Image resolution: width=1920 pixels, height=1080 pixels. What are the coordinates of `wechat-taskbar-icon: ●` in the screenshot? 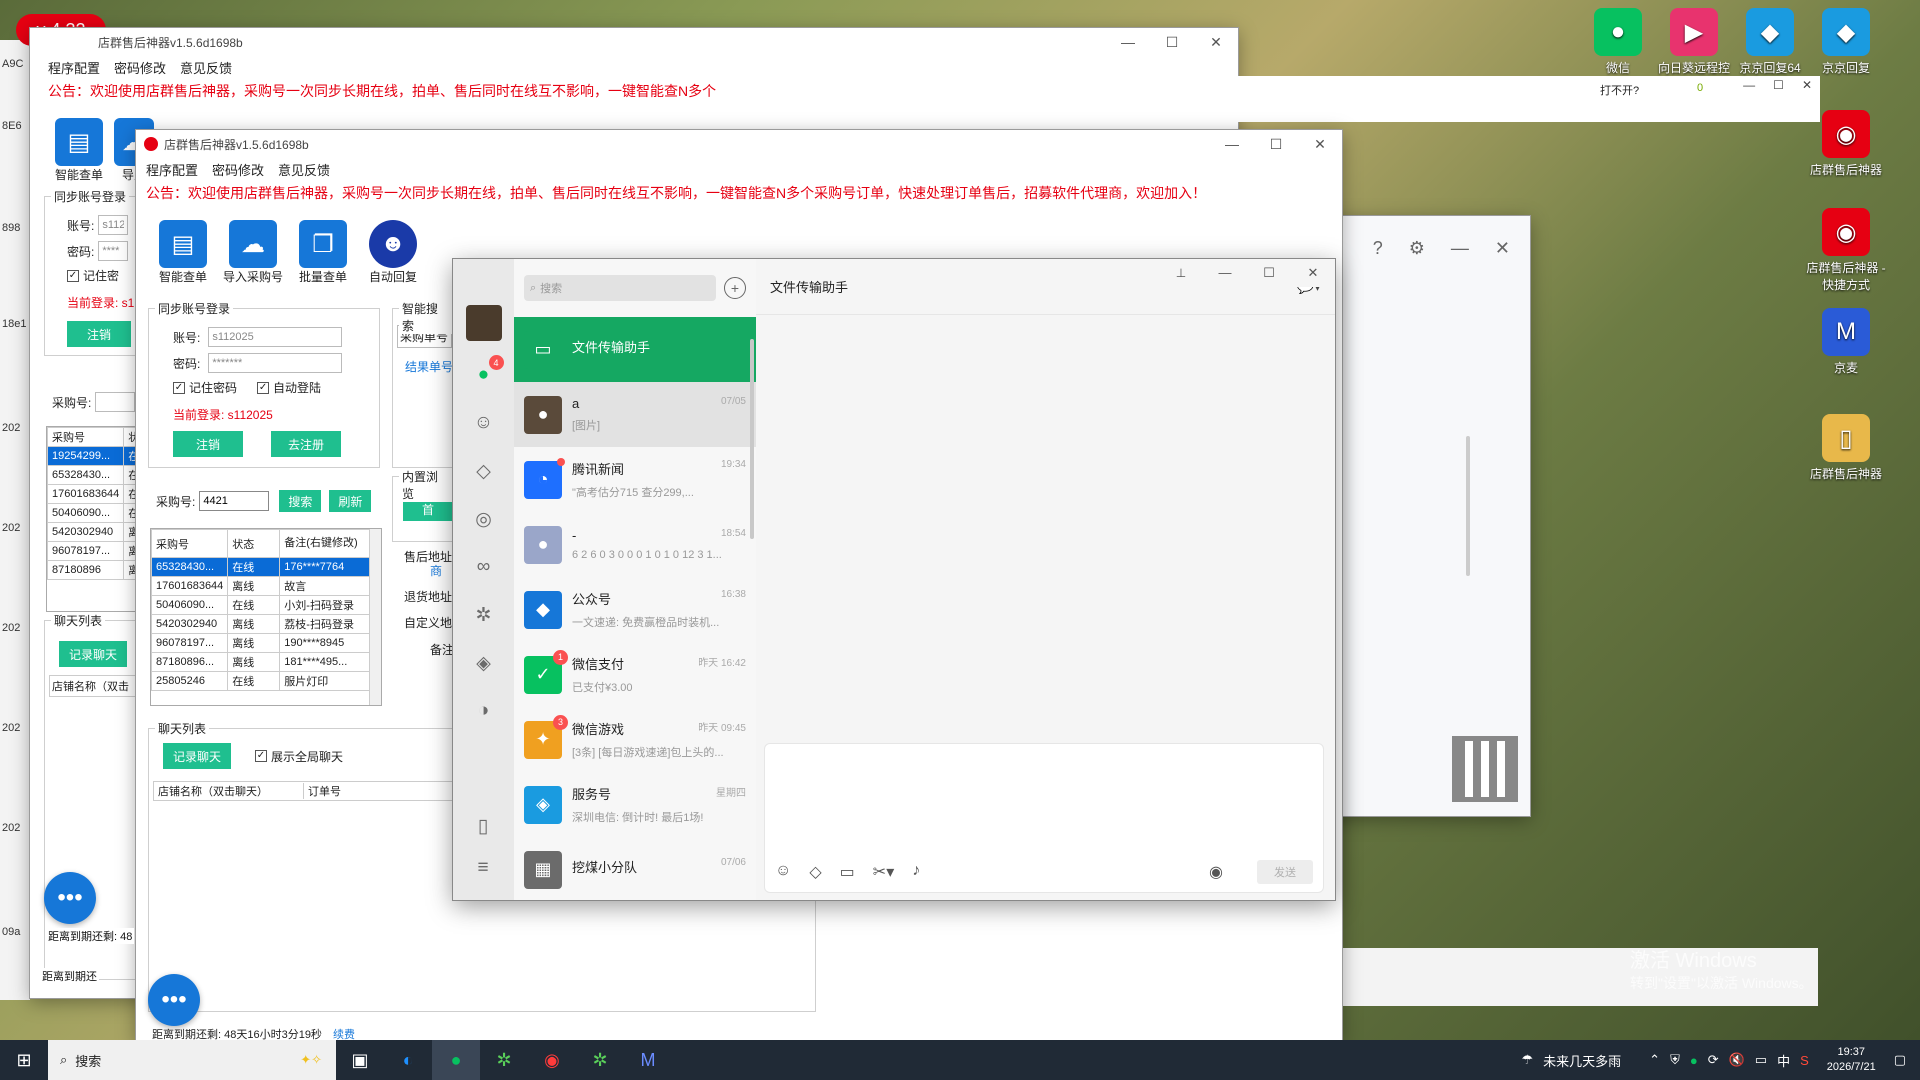 It's located at (456, 1060).